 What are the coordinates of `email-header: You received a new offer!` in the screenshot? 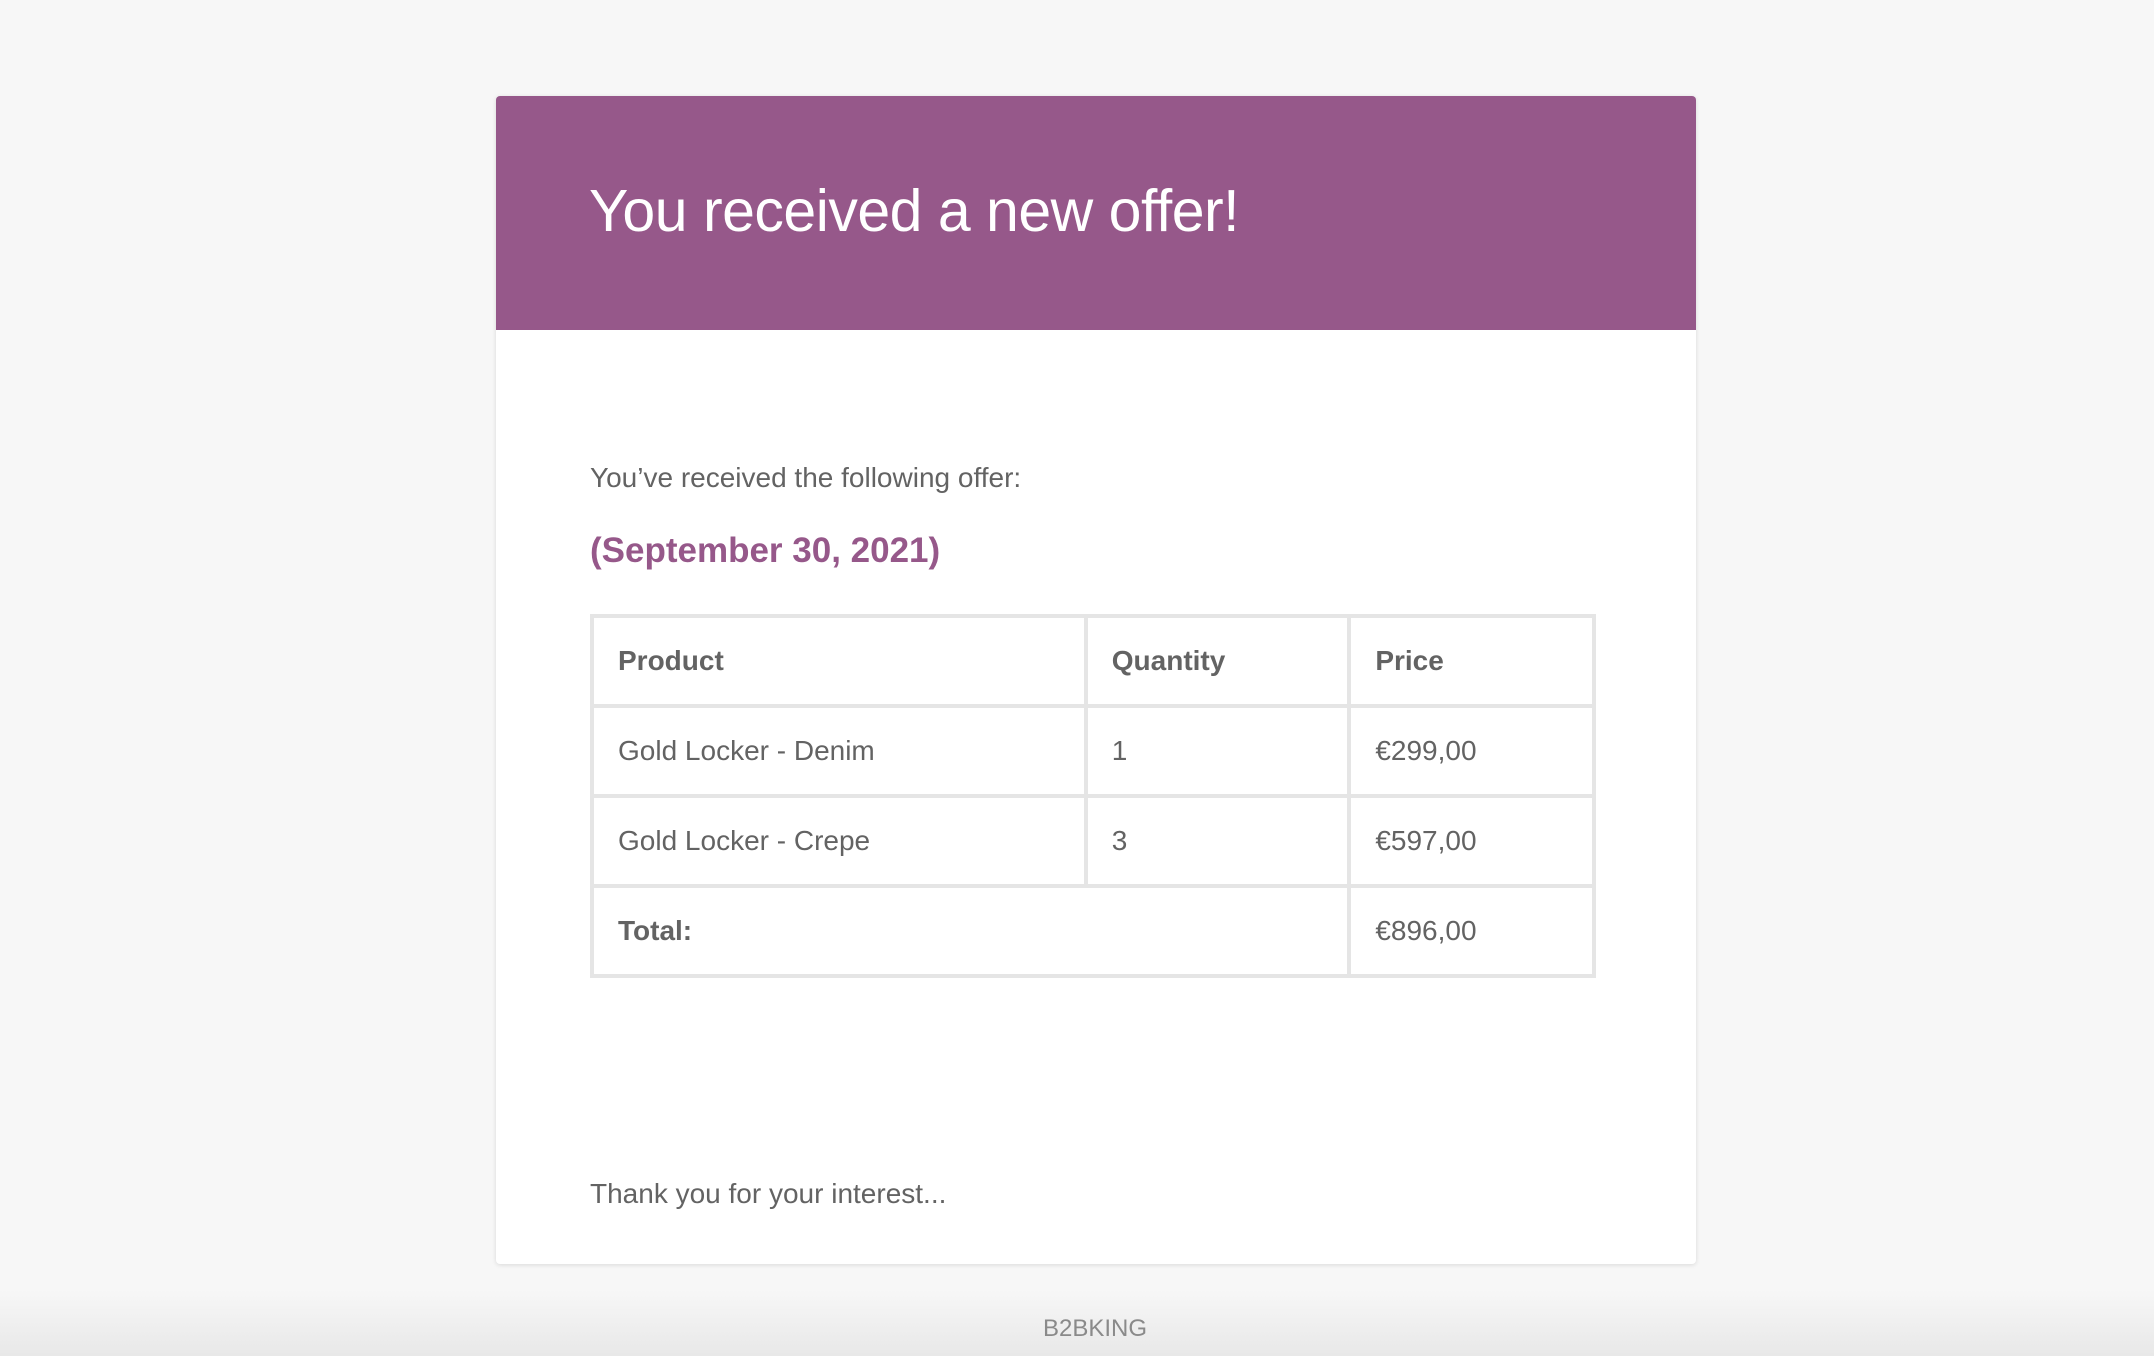 It's located at (1096, 213).